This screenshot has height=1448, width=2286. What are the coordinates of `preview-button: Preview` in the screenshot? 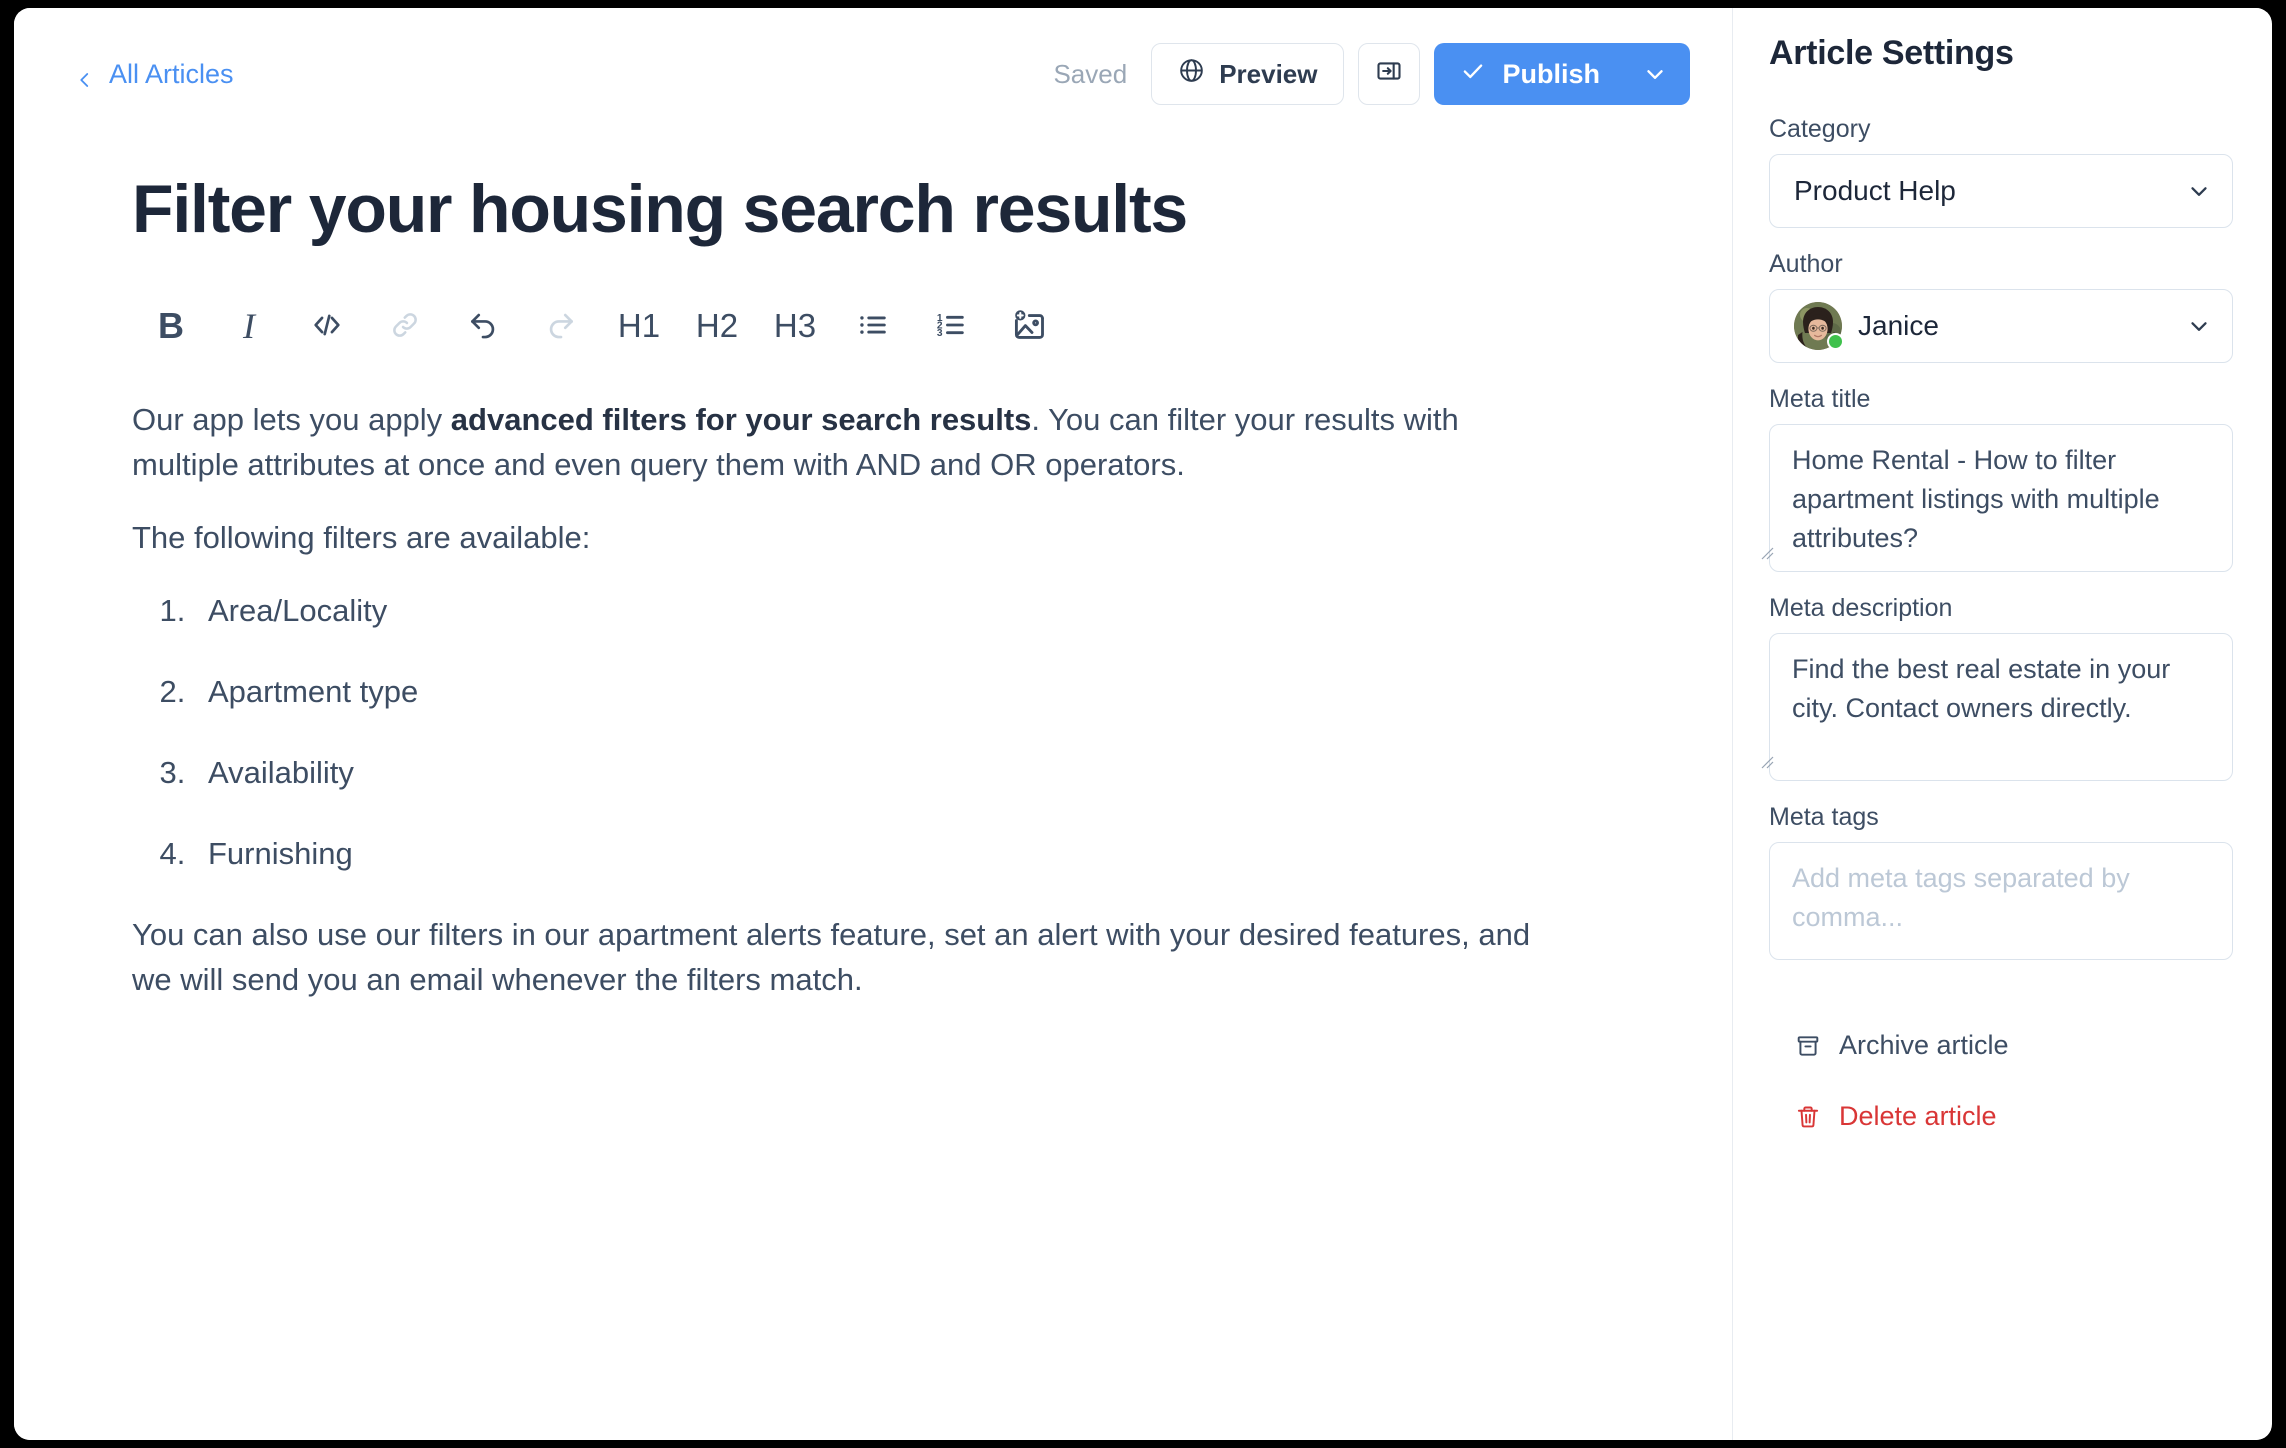 It's located at (1248, 74).